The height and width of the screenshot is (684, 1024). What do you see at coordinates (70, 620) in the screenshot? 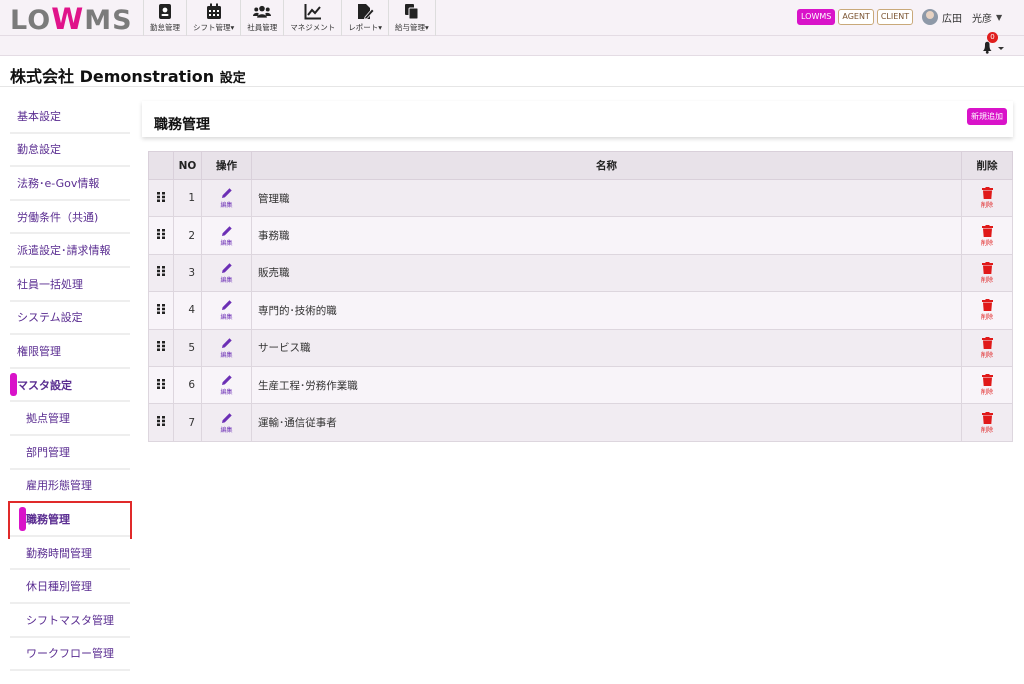
I see `sidebar-subitem-shiftmaster: シフトマスタ管理` at bounding box center [70, 620].